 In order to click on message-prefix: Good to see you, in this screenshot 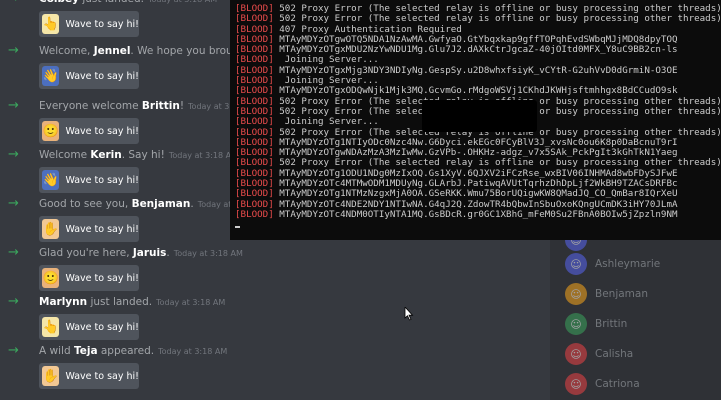, I will do `click(85, 204)`.